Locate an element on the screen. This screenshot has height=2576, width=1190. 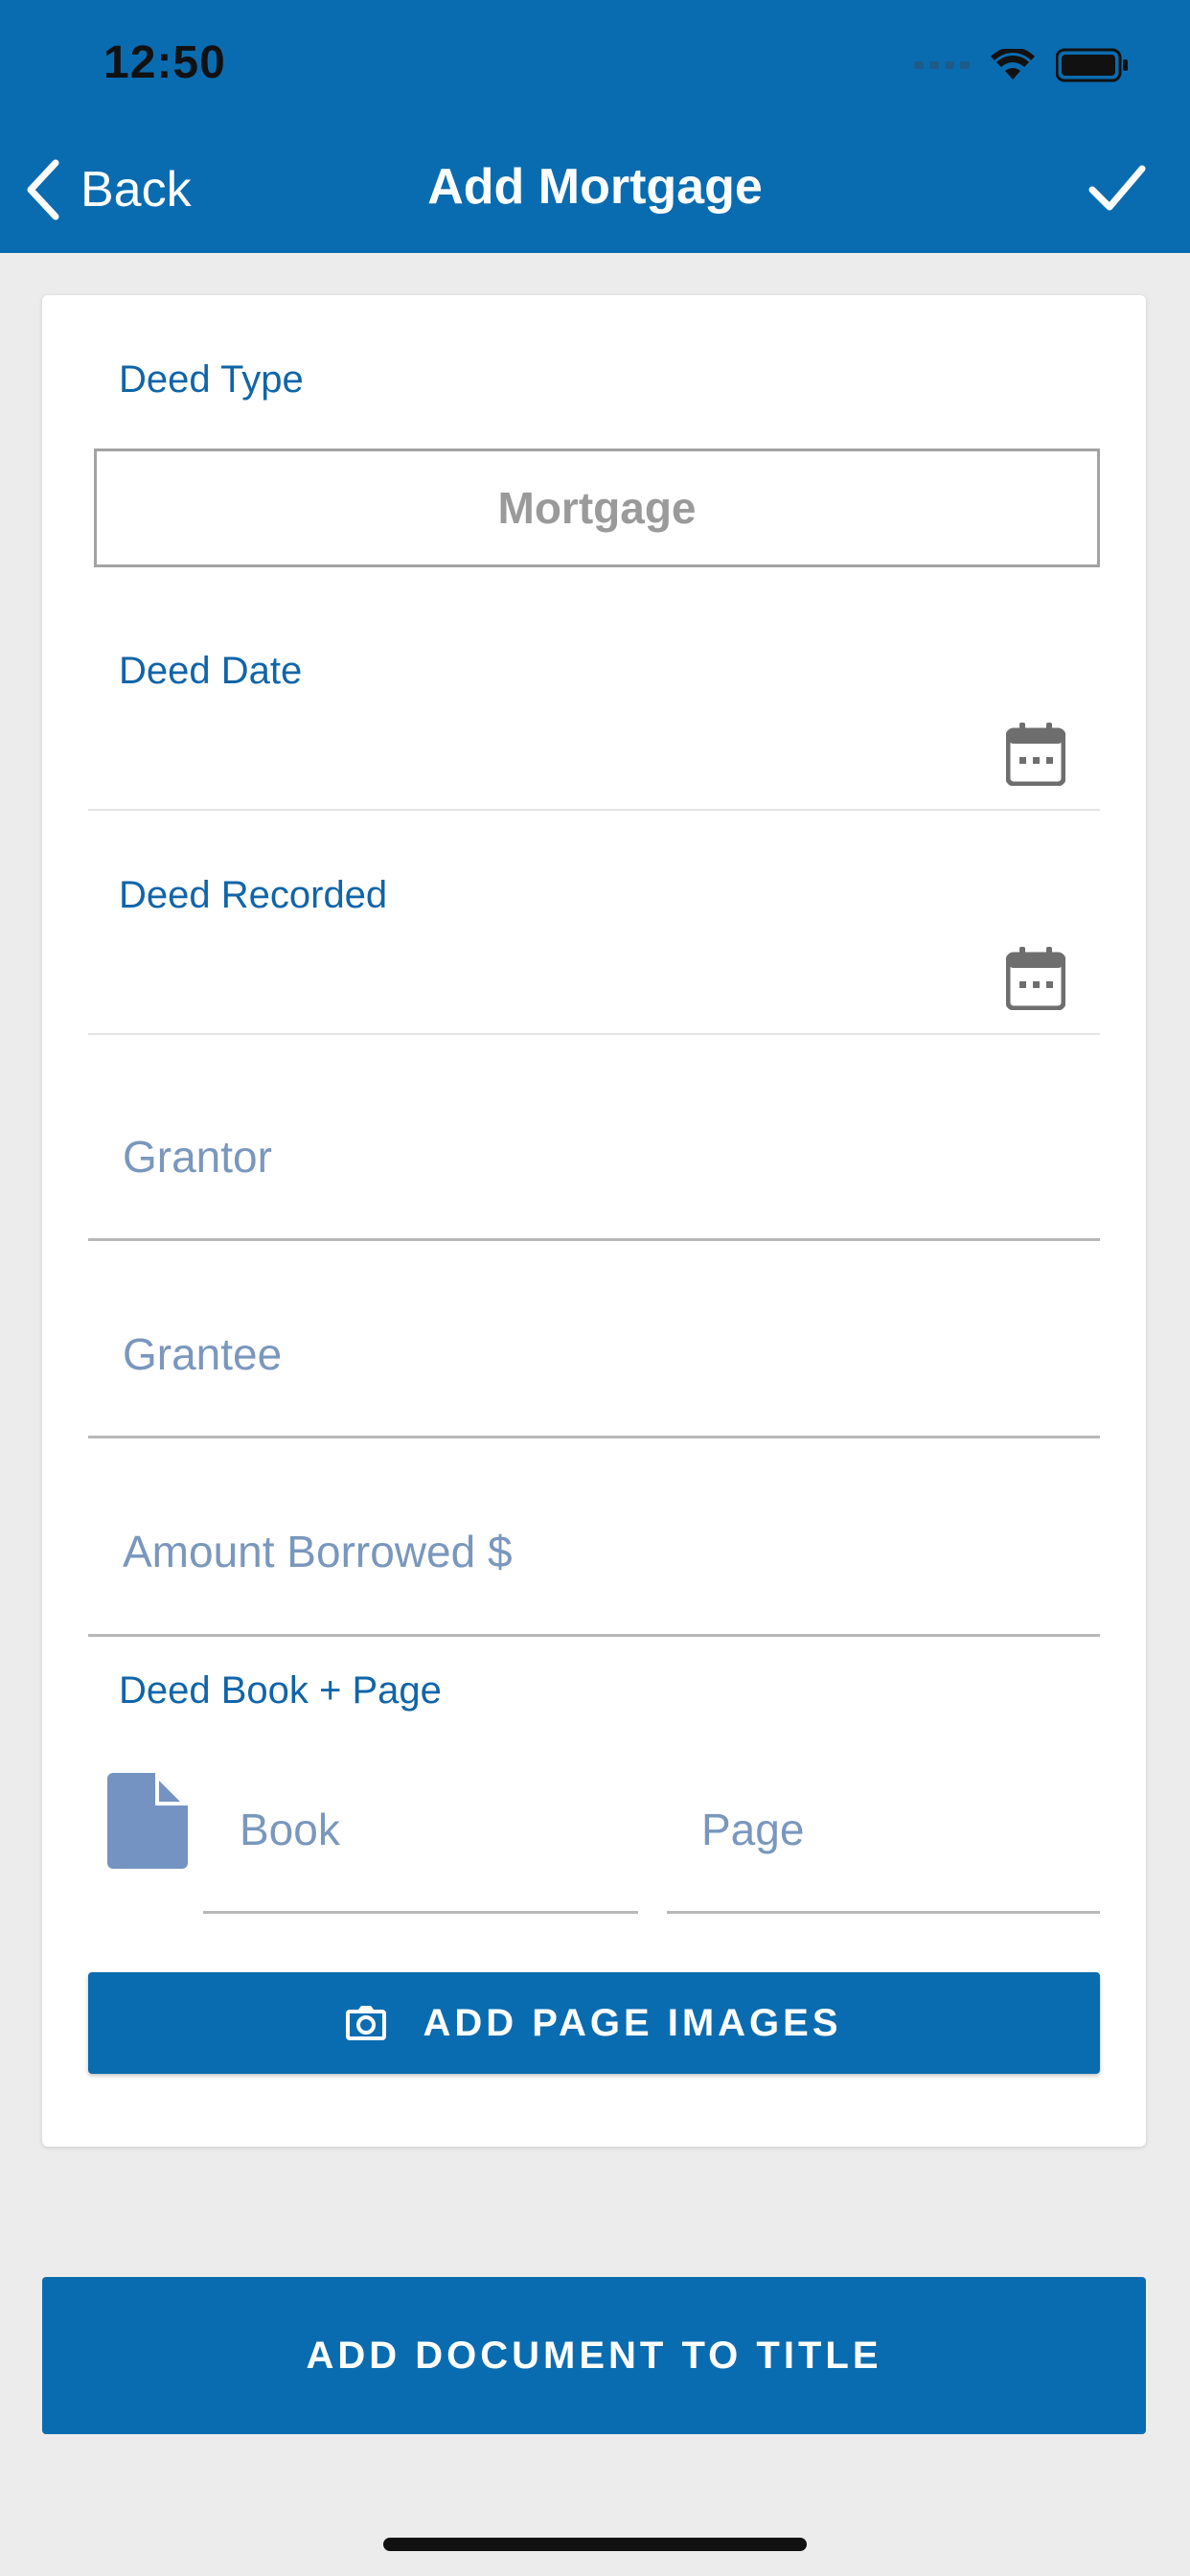
grantee-underline is located at coordinates (594, 1437).